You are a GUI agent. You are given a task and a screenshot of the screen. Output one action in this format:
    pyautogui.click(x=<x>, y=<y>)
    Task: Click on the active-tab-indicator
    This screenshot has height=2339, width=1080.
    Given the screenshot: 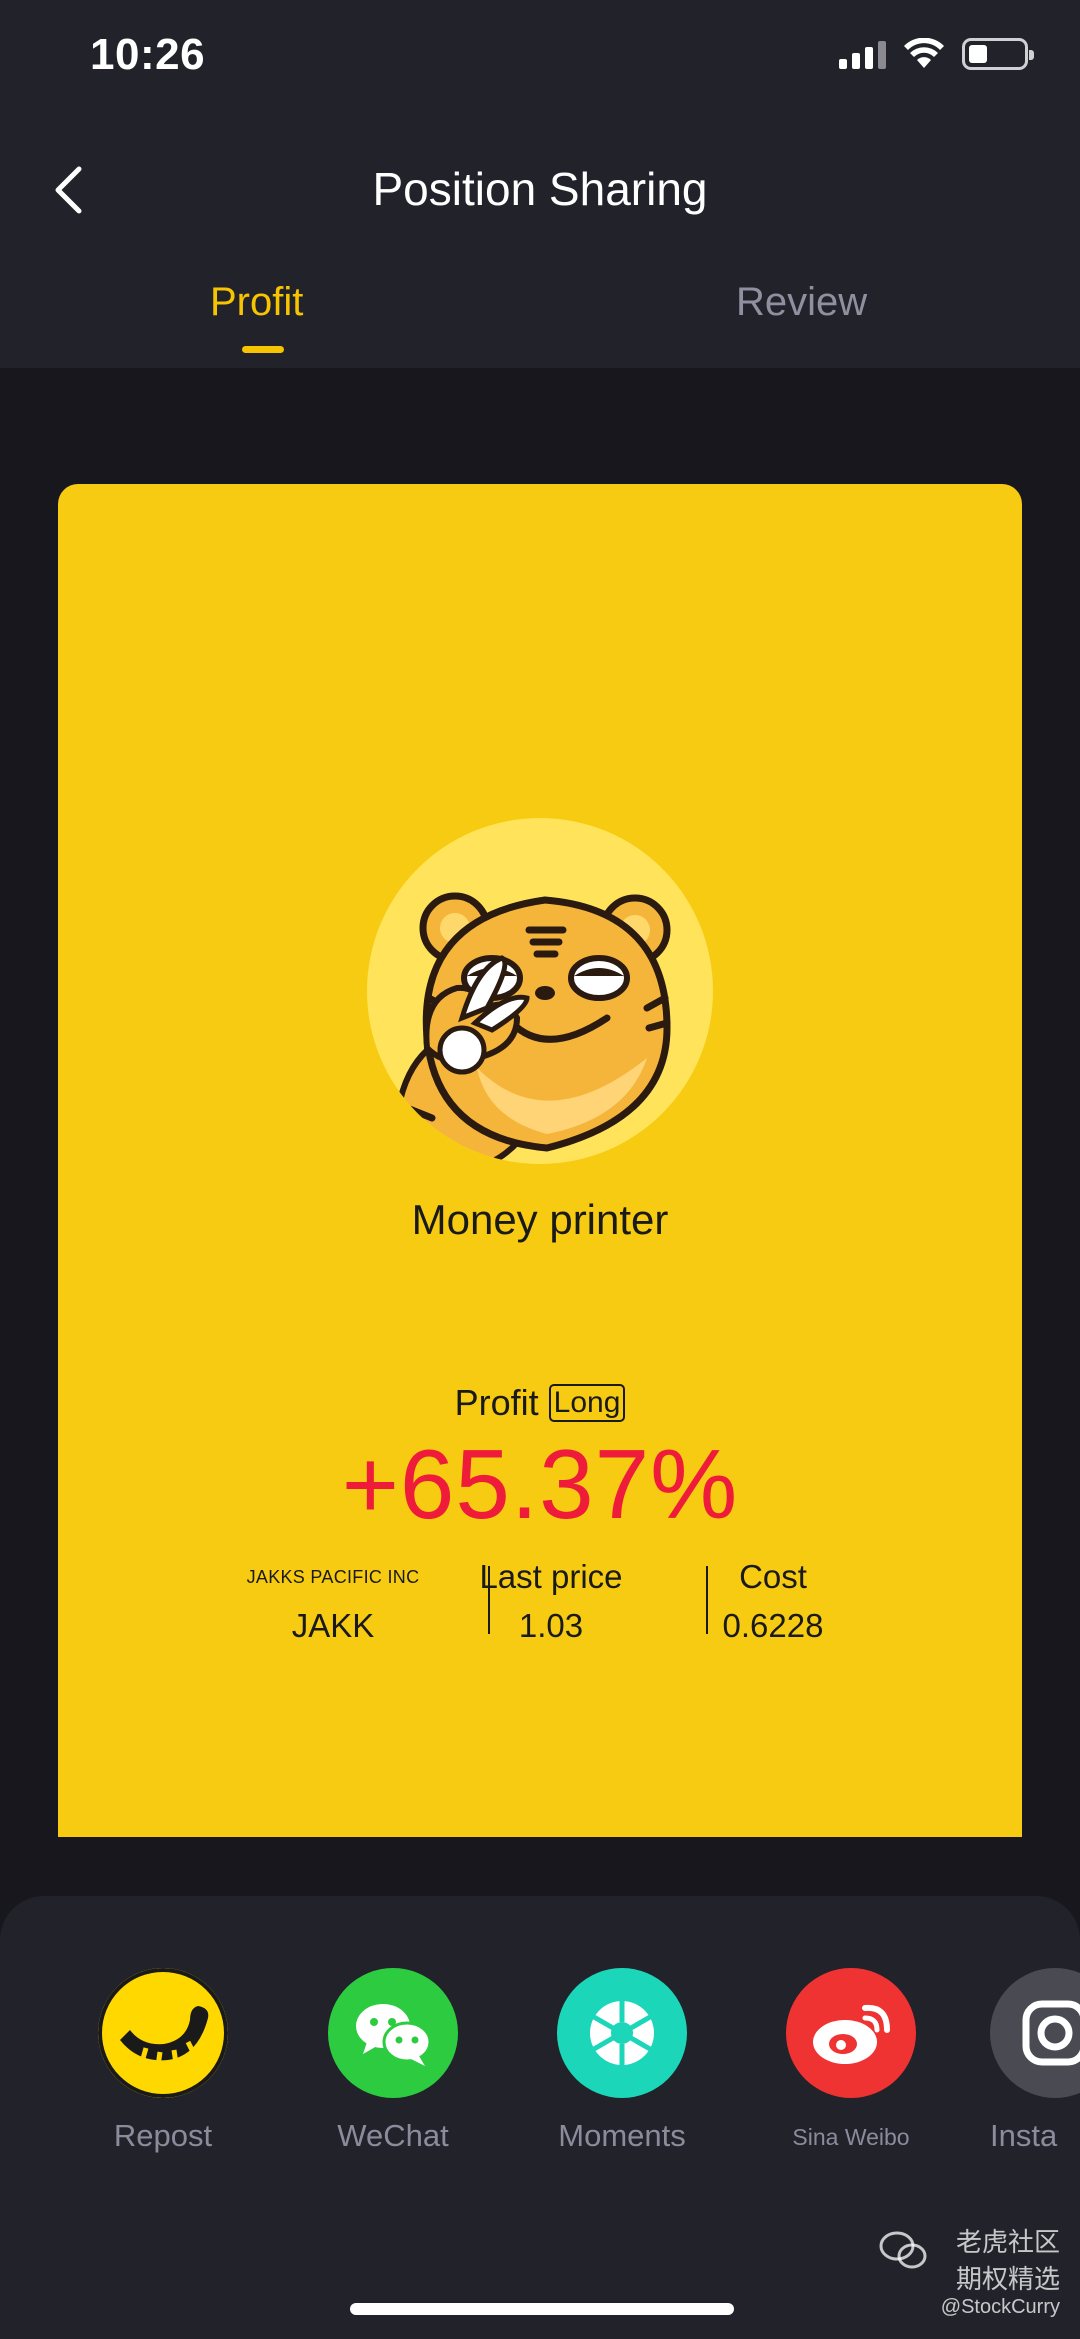 What is the action you would take?
    pyautogui.click(x=263, y=349)
    